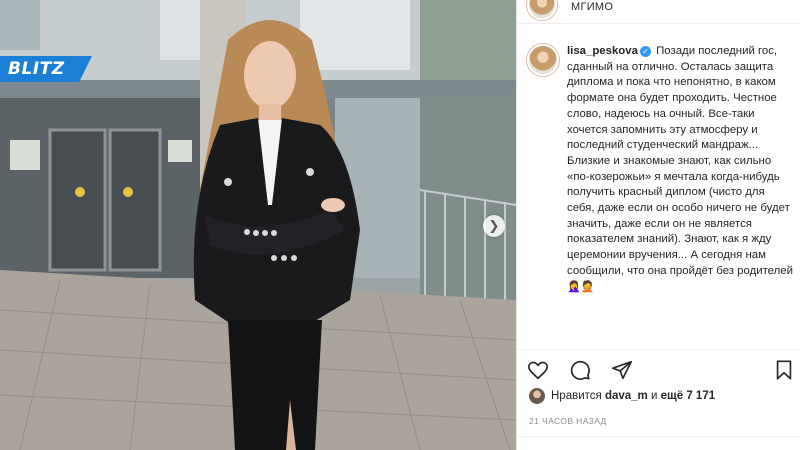 The width and height of the screenshot is (800, 450). I want to click on likes-prefix: Нравится, so click(576, 396).